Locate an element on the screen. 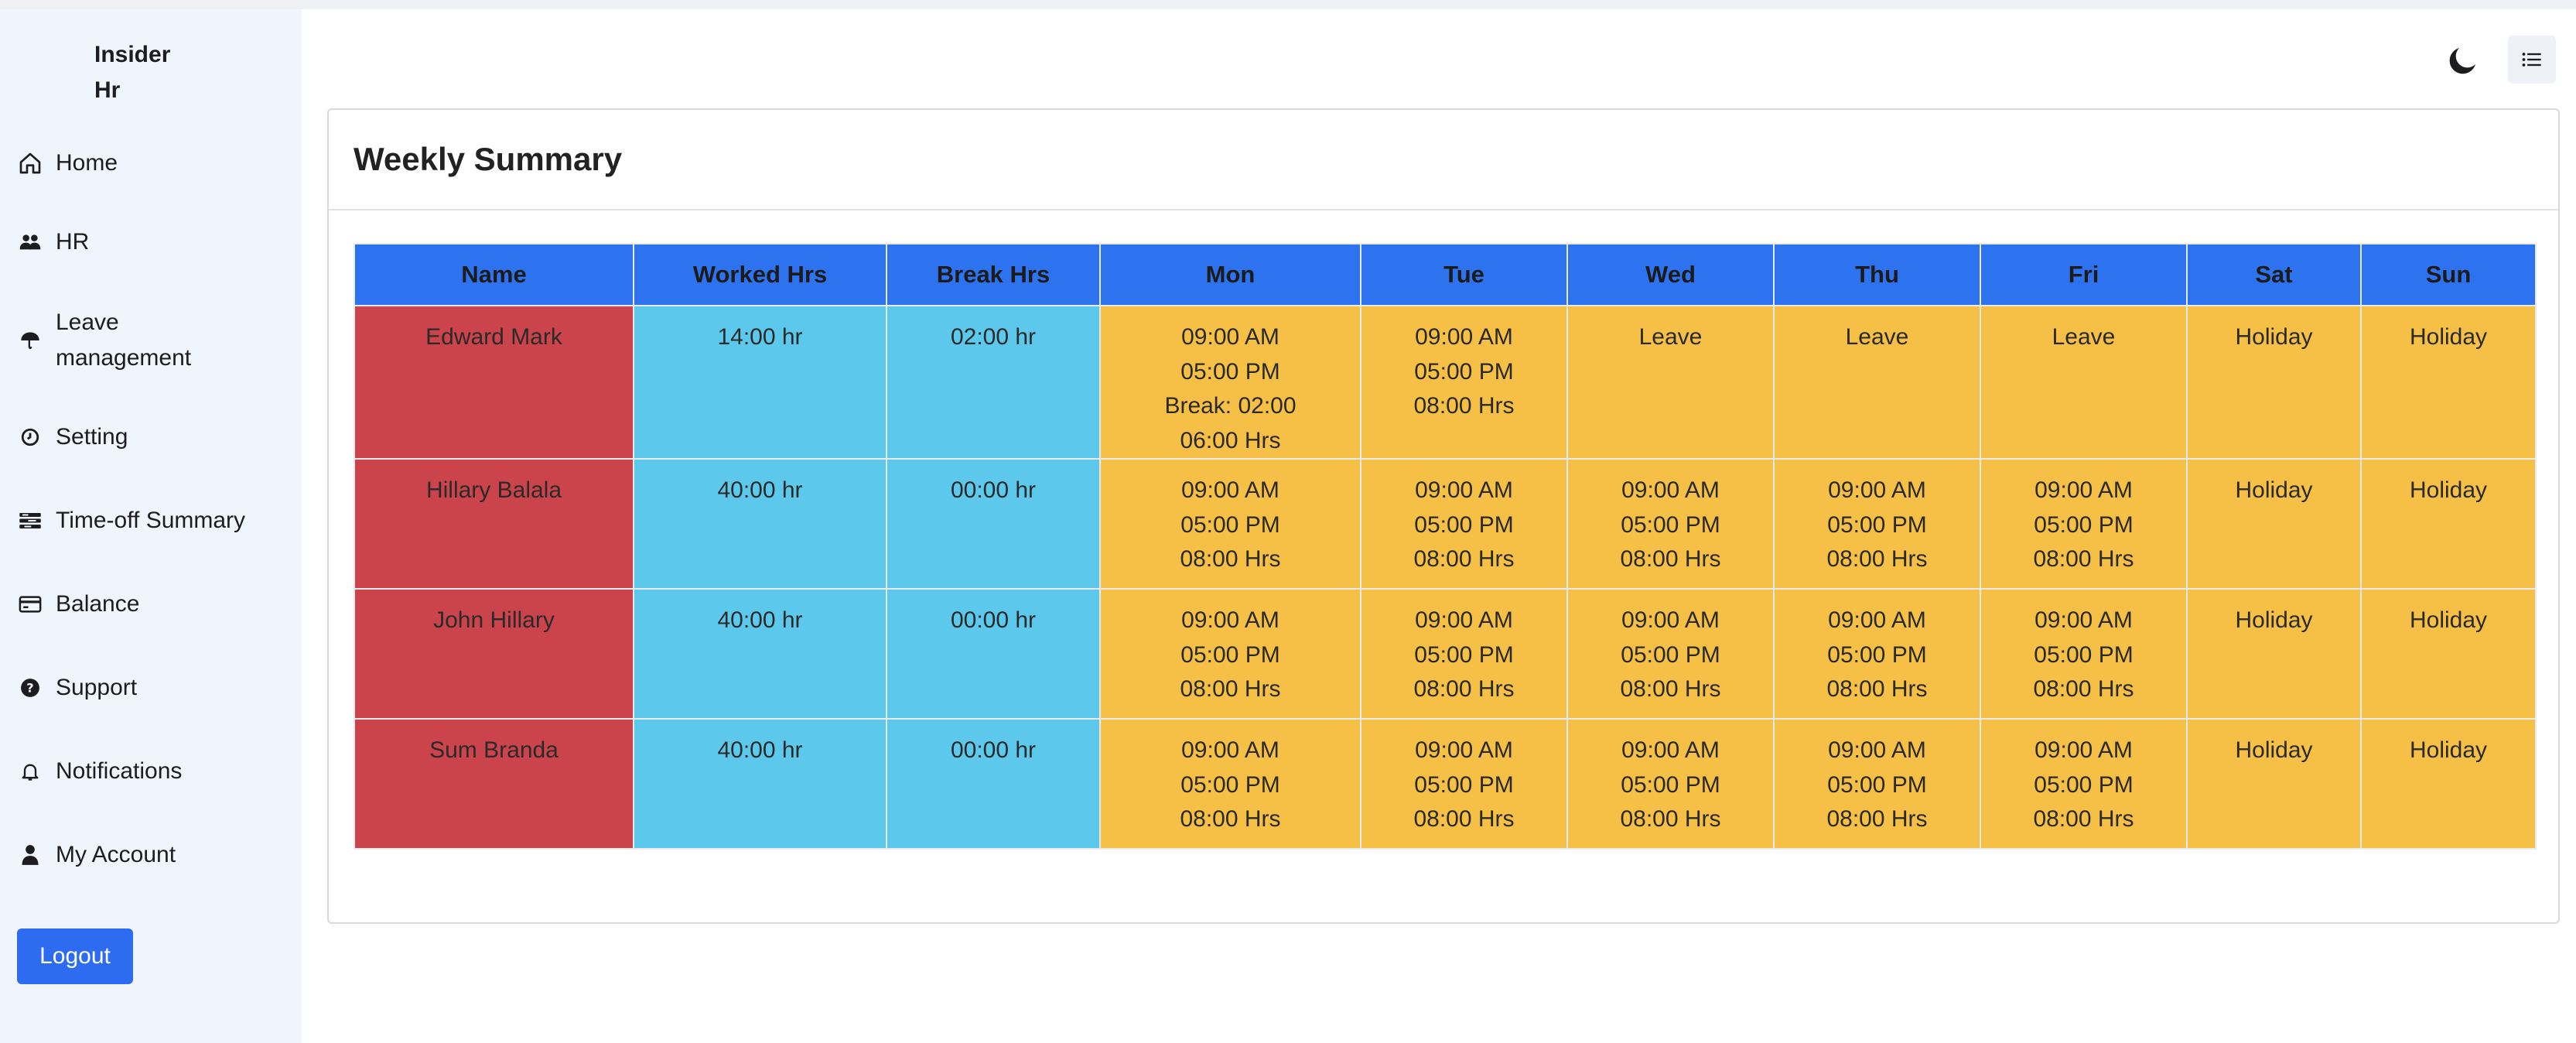 The width and height of the screenshot is (2576, 1043). column-header: Mon is located at coordinates (1230, 274).